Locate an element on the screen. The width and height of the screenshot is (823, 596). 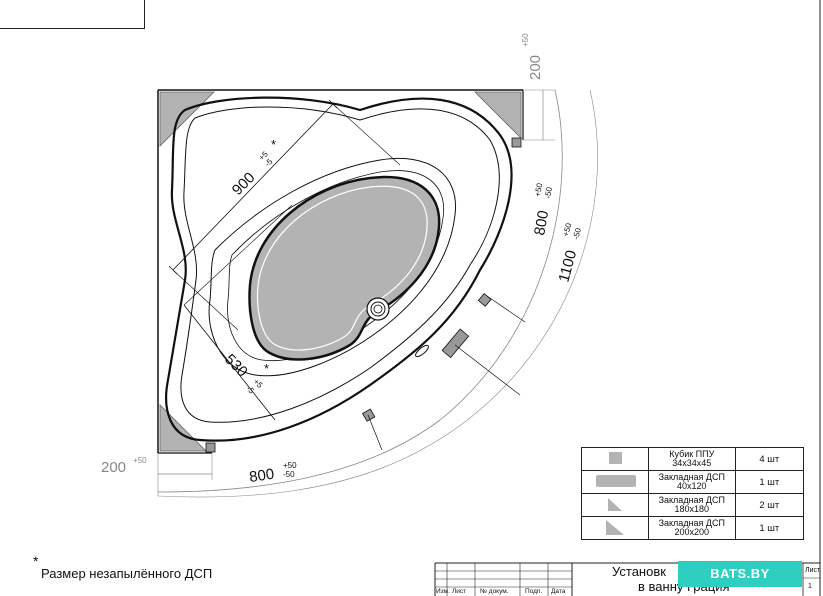
stamp-col-sign: Подп. is located at coordinates (534, 591).